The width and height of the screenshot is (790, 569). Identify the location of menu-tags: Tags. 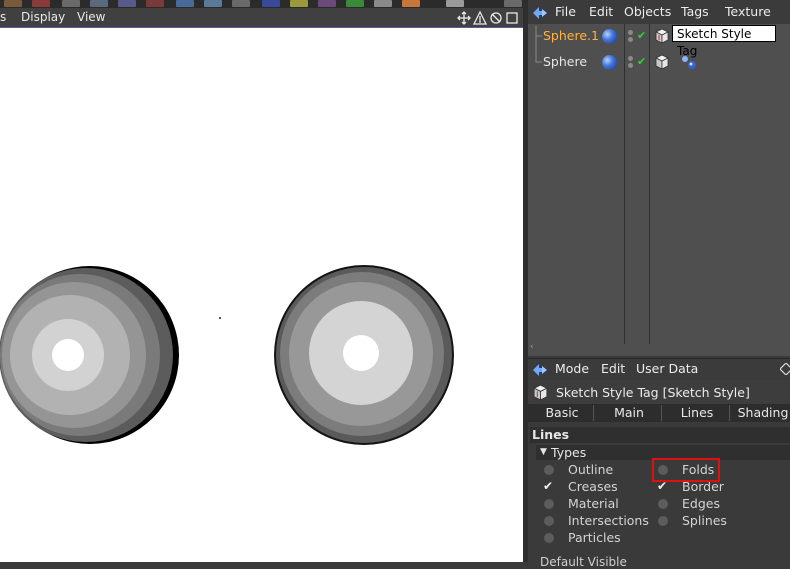
(695, 11).